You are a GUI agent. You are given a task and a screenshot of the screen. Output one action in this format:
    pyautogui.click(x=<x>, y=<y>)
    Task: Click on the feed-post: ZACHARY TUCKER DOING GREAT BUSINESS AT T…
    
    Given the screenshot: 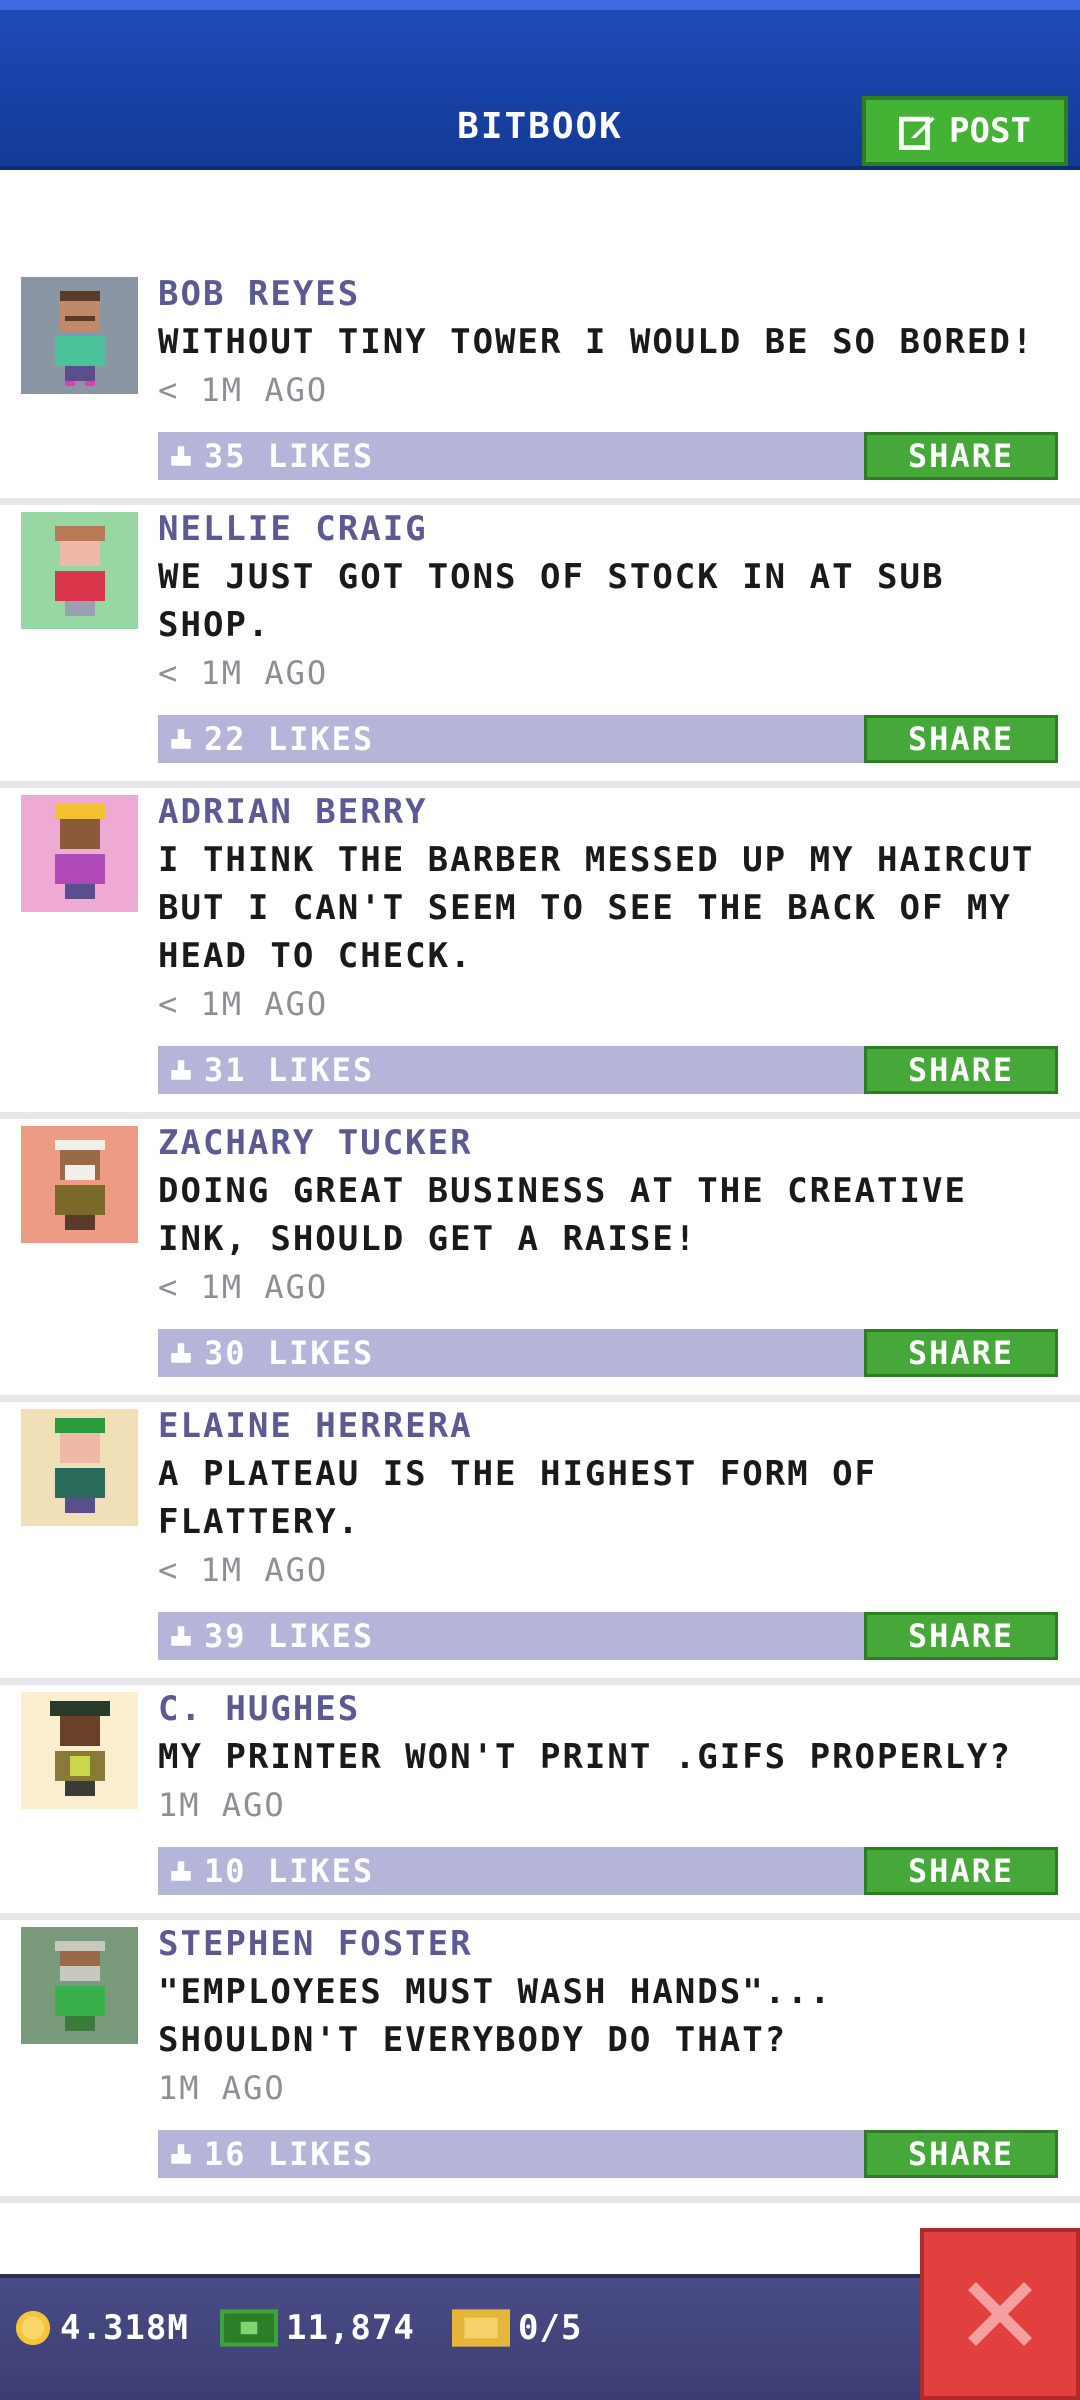 What is the action you would take?
    pyautogui.click(x=540, y=1260)
    